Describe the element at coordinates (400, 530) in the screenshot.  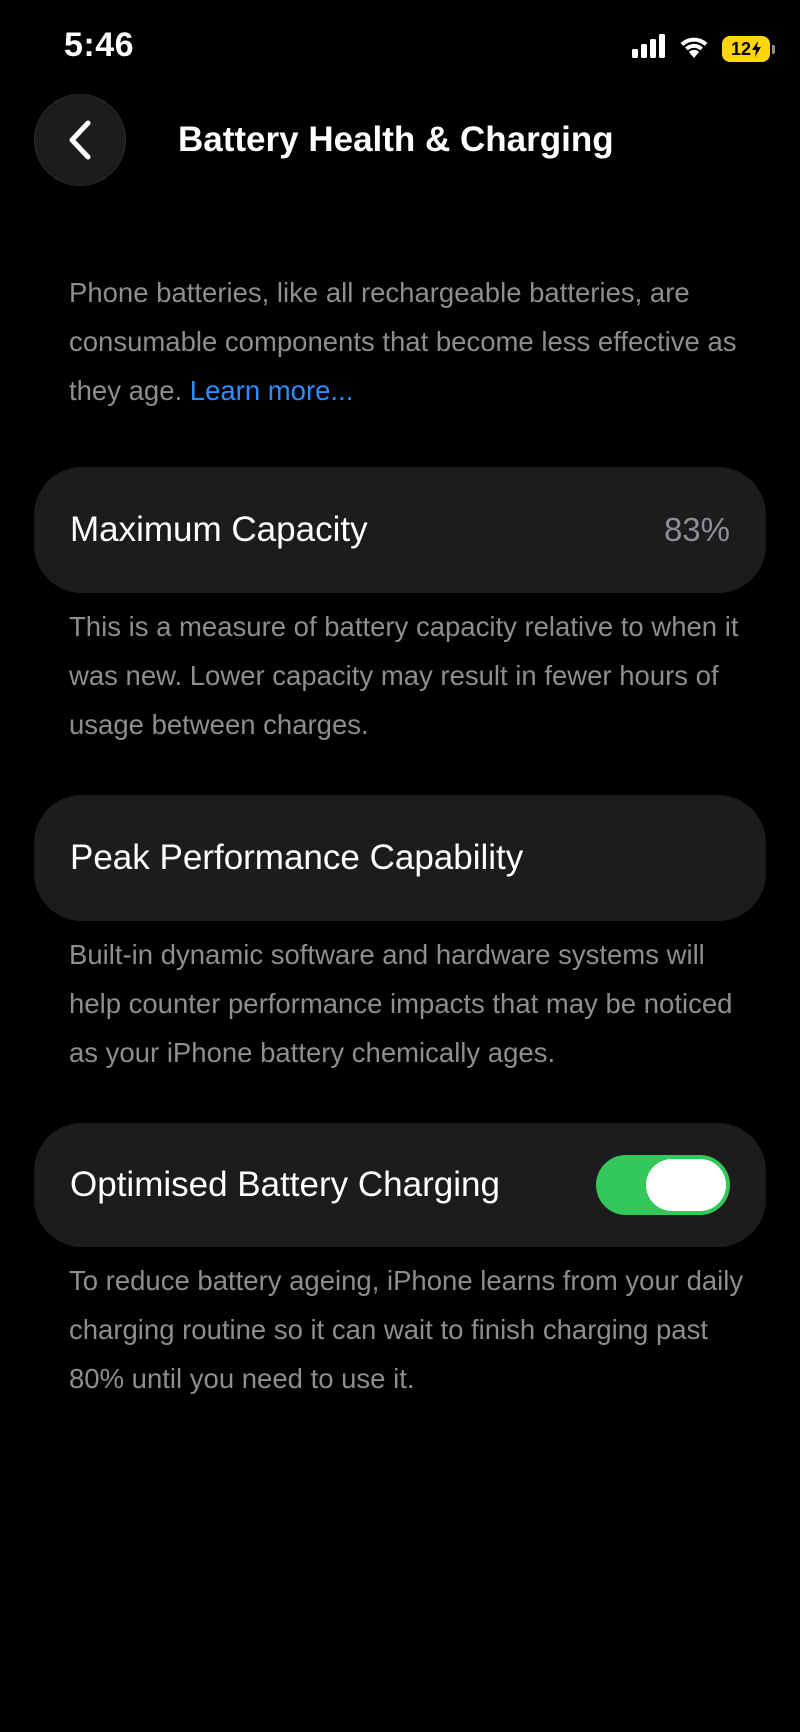
I see `maximum-capacity-row: Maximum Capacity 83%` at that location.